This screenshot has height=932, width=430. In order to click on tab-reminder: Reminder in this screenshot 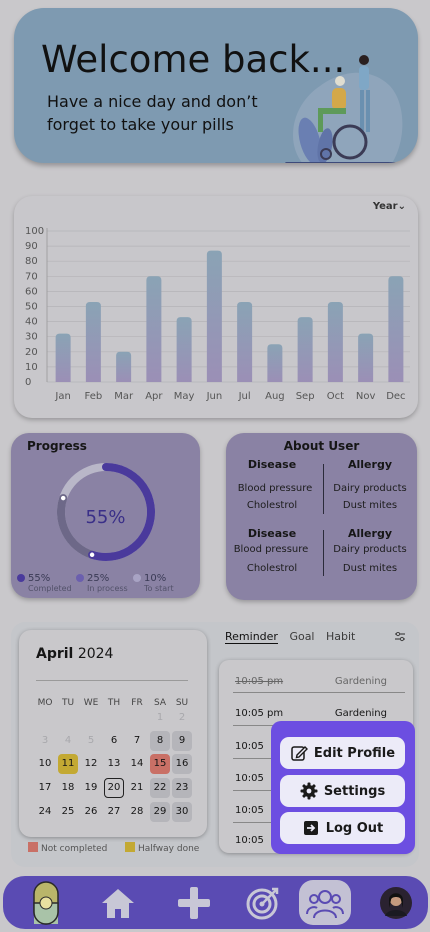, I will do `click(251, 637)`.